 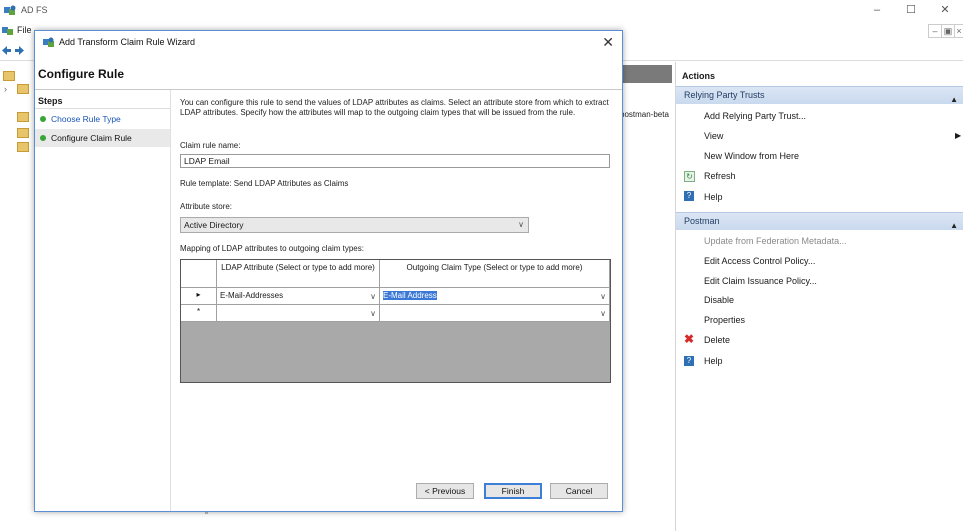 I want to click on mdi-minimize-button: –, so click(x=935, y=31).